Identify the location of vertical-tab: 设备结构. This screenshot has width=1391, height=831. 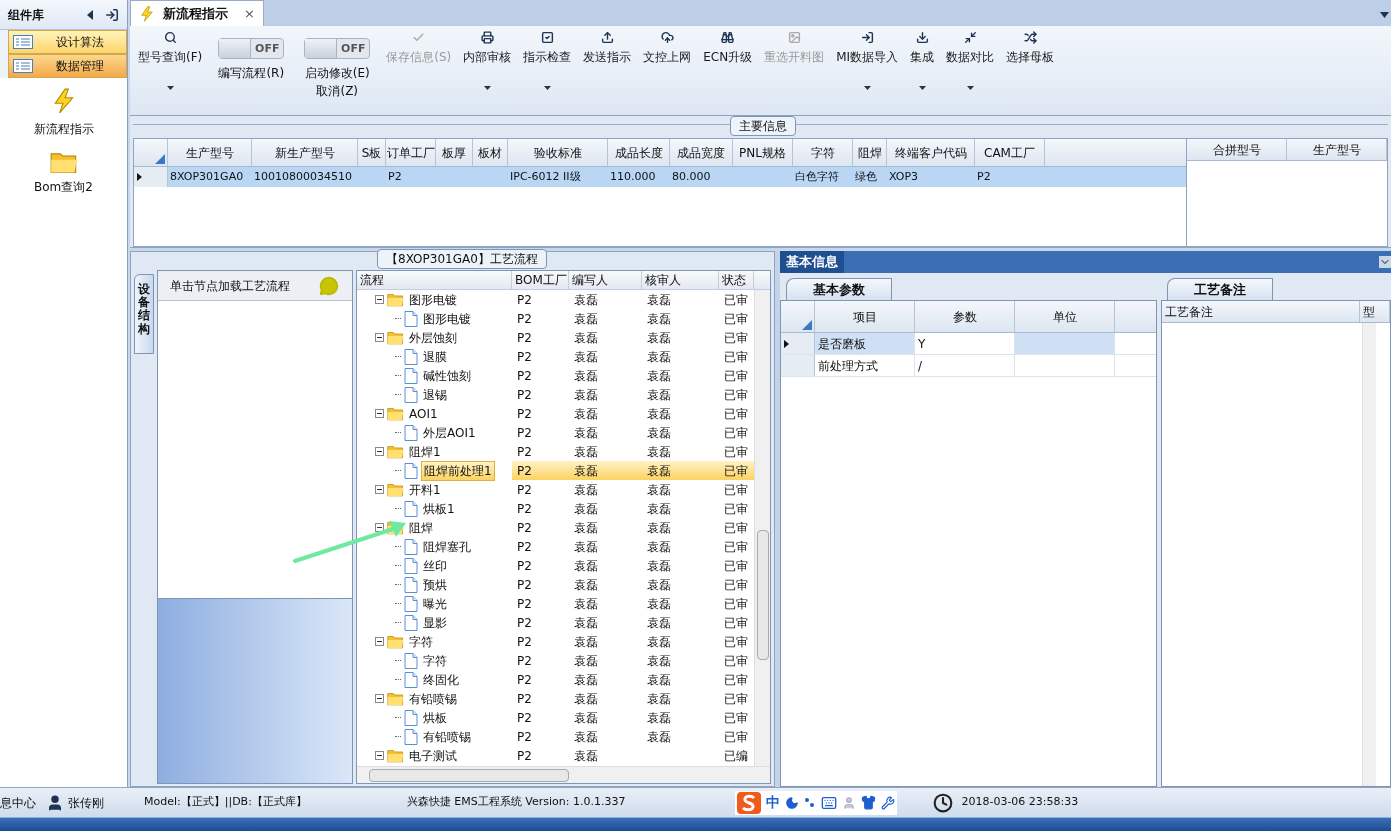
(144, 314).